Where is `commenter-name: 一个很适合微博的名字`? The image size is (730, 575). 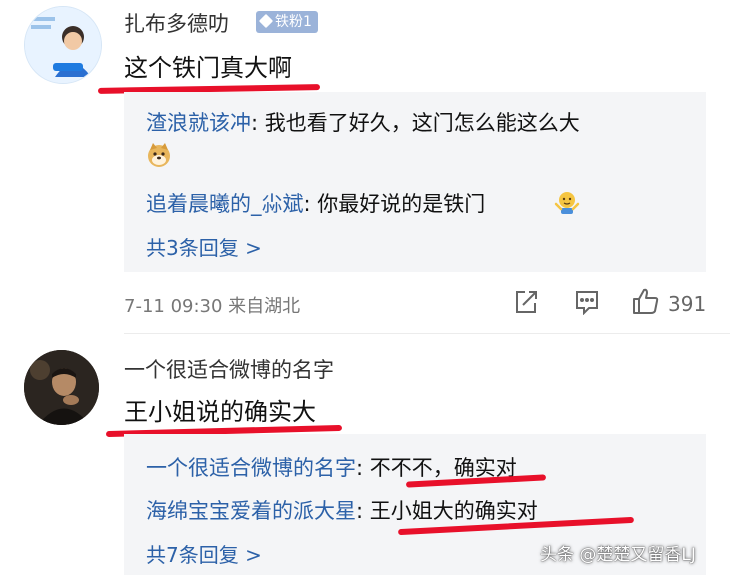
commenter-name: 一个很适合微博的名字 is located at coordinates (229, 369).